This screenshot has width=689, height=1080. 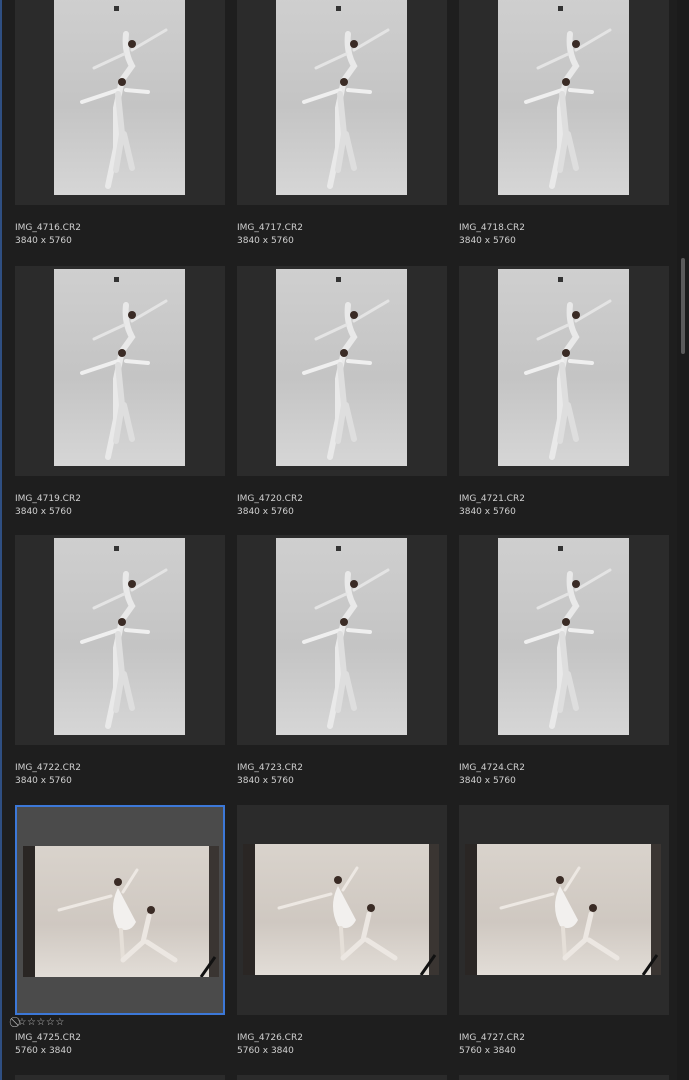 I want to click on file-name: IMG_4717.CR2, so click(x=270, y=228).